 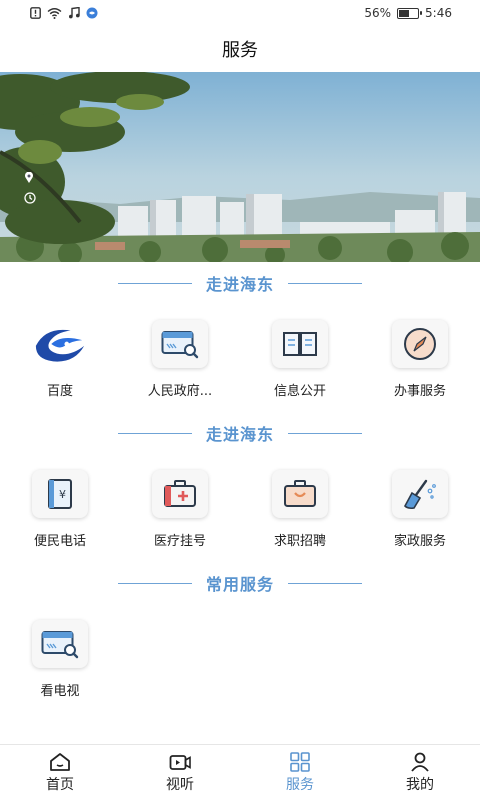 I want to click on clock: 5:46, so click(x=438, y=13).